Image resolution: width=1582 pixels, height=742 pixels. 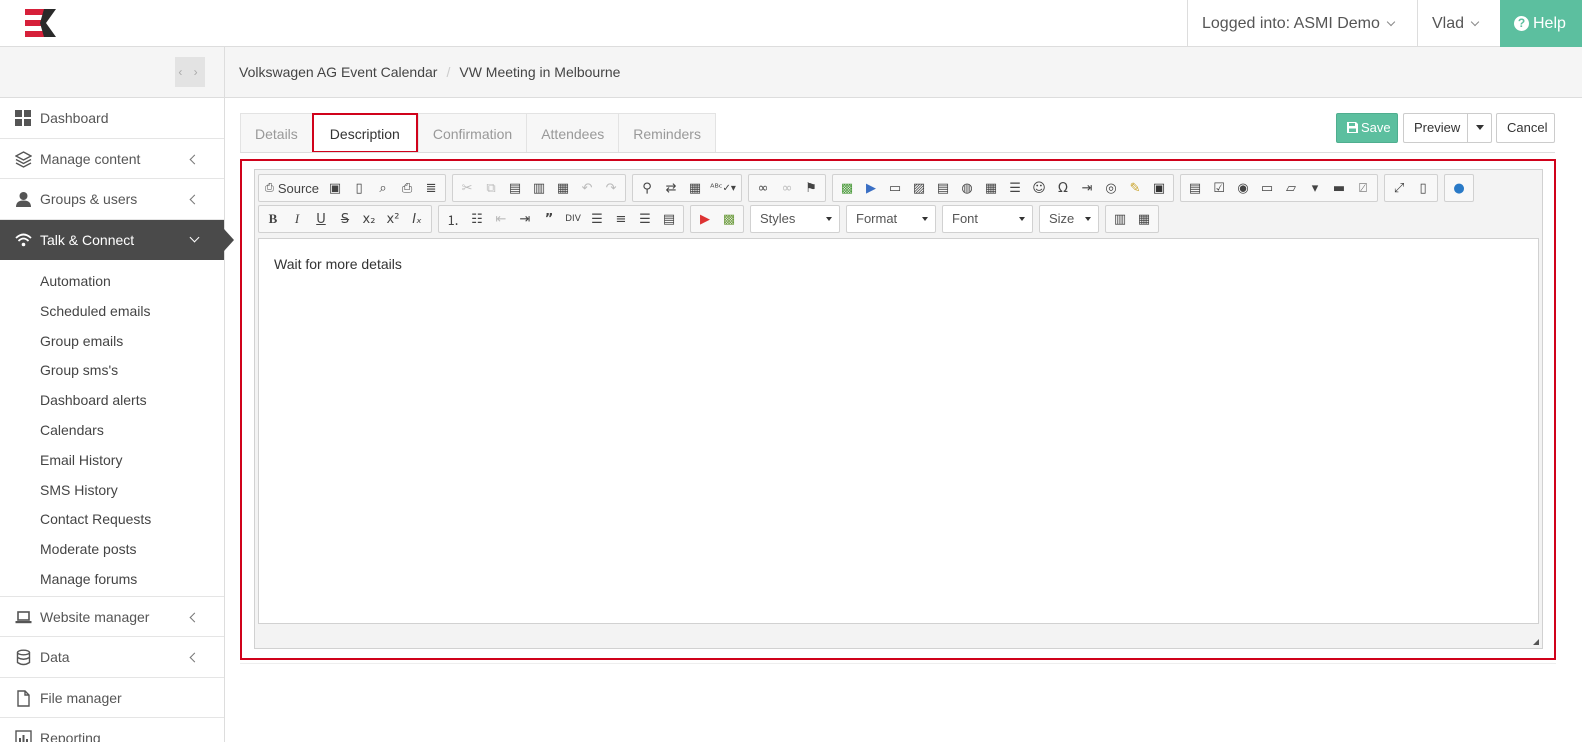 What do you see at coordinates (112, 311) in the screenshot?
I see `sidebar-subitem-scheduled-emails: Scheduled emails` at bounding box center [112, 311].